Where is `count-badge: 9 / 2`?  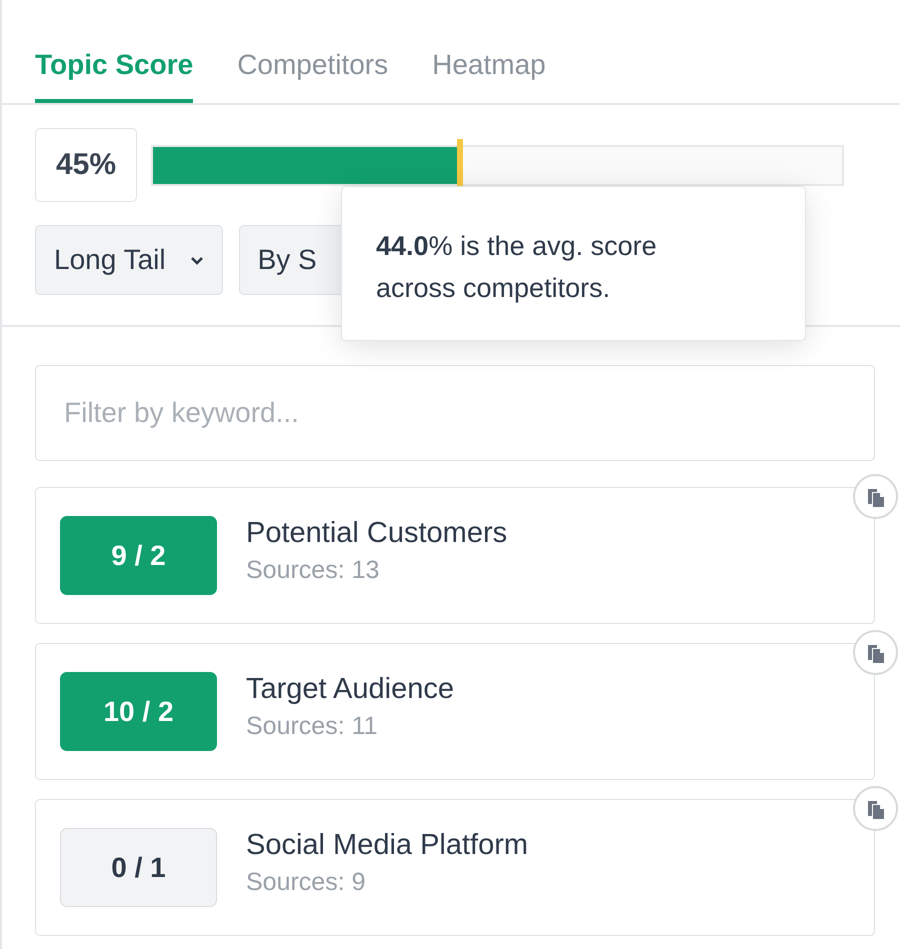
count-badge: 9 / 2 is located at coordinates (138, 555).